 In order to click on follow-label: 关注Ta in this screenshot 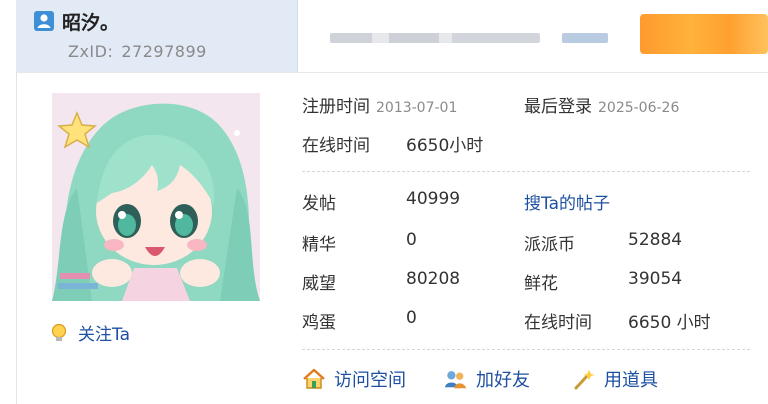, I will do `click(104, 335)`.